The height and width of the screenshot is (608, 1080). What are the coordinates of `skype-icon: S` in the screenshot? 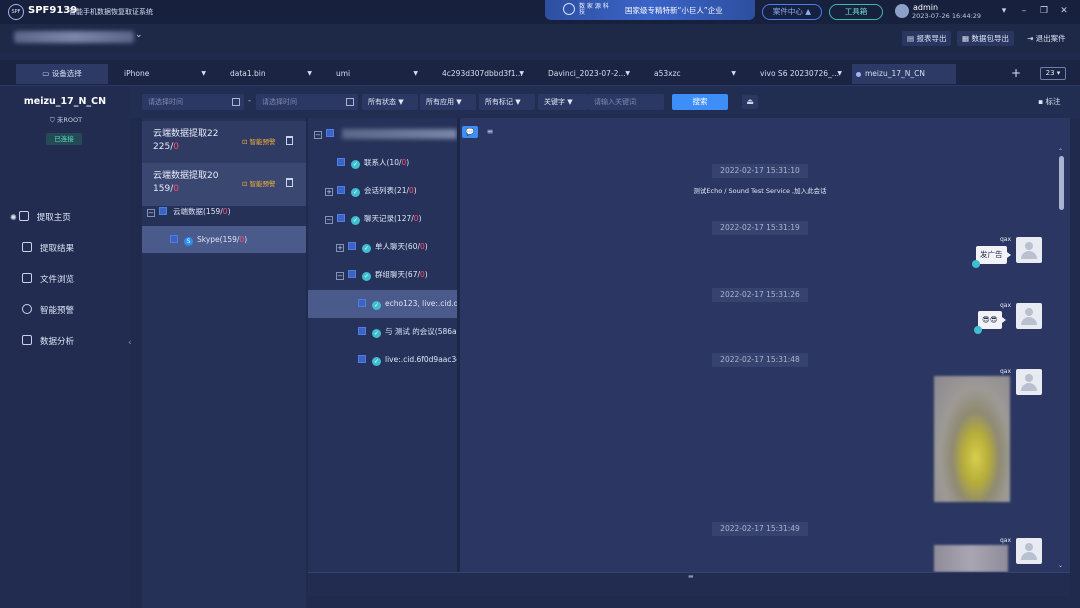 It's located at (188, 241).